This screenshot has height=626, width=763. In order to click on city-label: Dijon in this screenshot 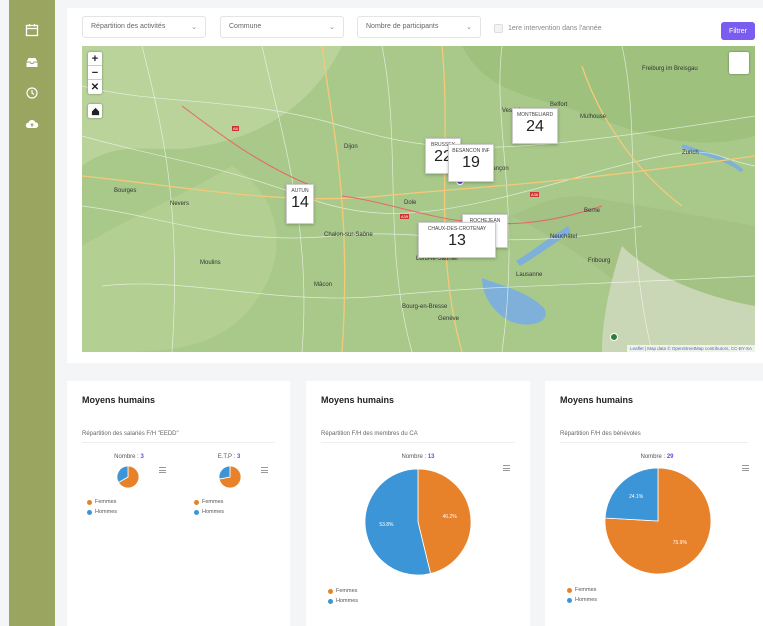, I will do `click(351, 147)`.